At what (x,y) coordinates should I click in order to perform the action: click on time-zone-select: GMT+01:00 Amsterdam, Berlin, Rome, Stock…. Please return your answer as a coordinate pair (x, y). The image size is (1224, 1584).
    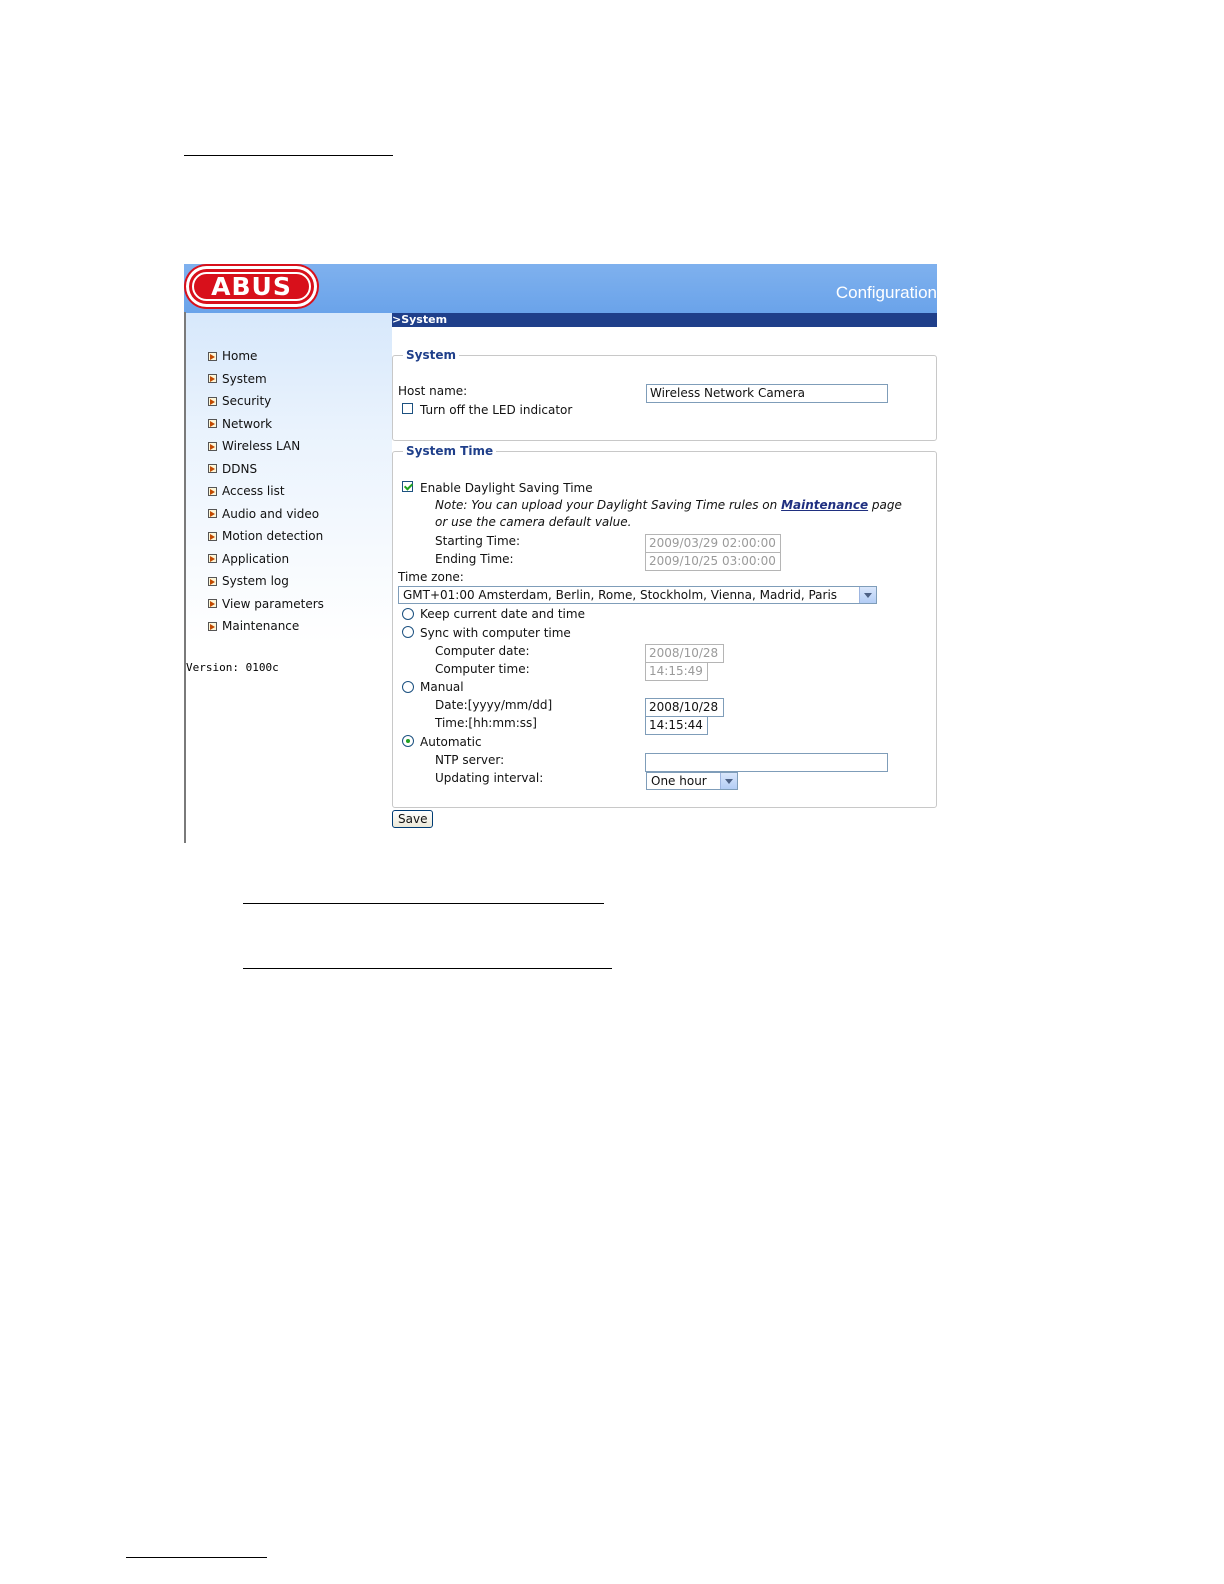
    Looking at the image, I should click on (637, 595).